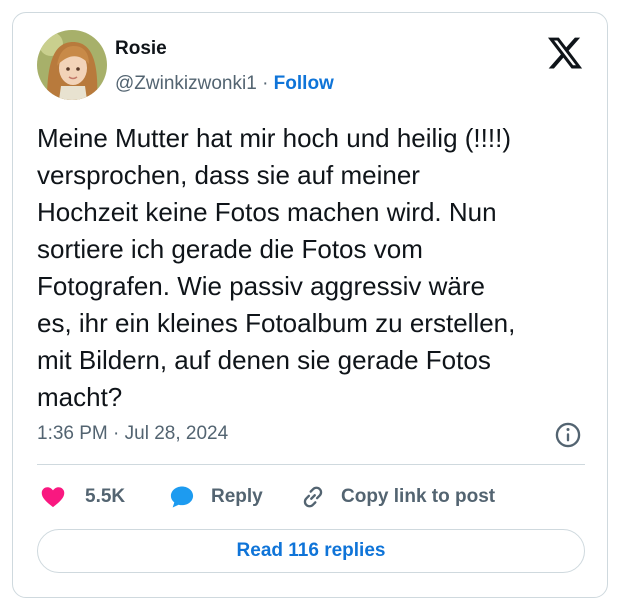  I want to click on tweet-text-line: Hochzeit keine Fotos machen wird. Nun, so click(267, 212).